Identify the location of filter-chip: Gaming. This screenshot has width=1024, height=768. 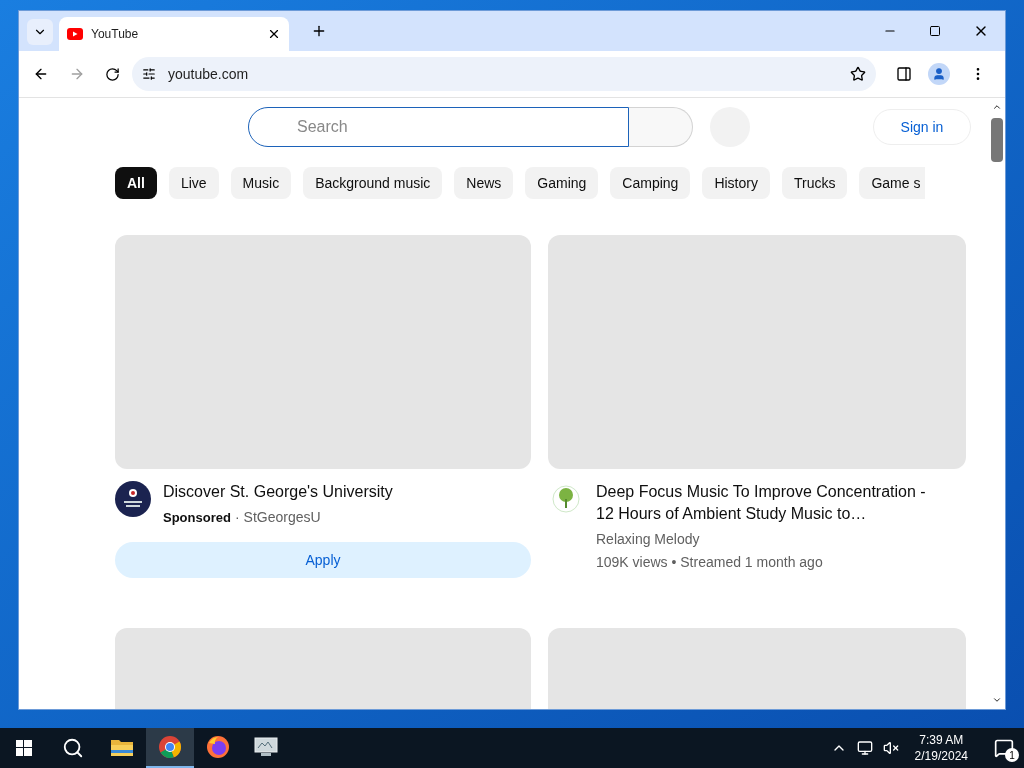
(562, 183).